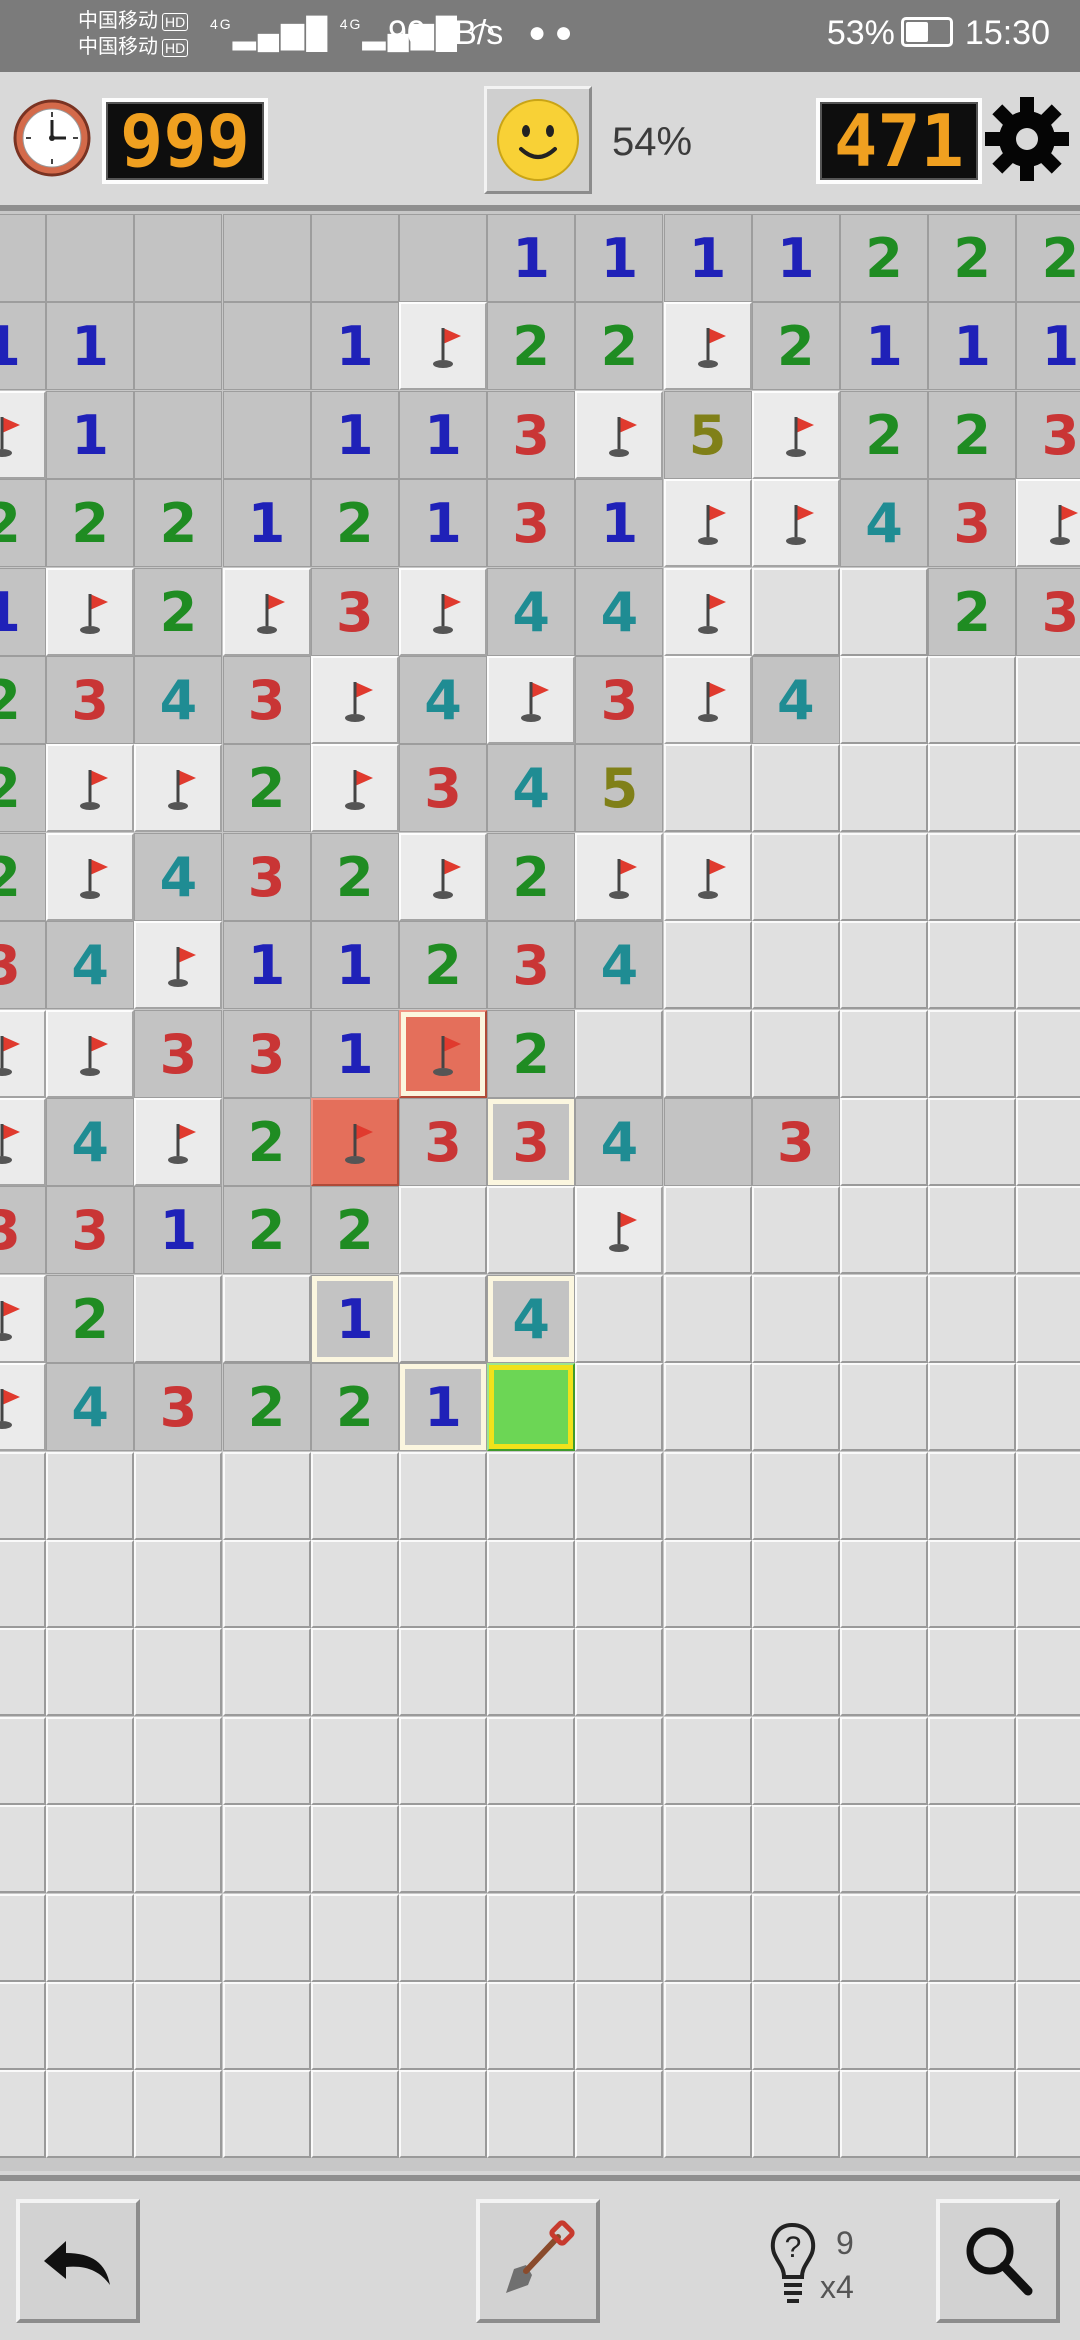 This screenshot has width=1080, height=2340. Describe the element at coordinates (531, 1407) in the screenshot. I see `cursor-cell` at that location.